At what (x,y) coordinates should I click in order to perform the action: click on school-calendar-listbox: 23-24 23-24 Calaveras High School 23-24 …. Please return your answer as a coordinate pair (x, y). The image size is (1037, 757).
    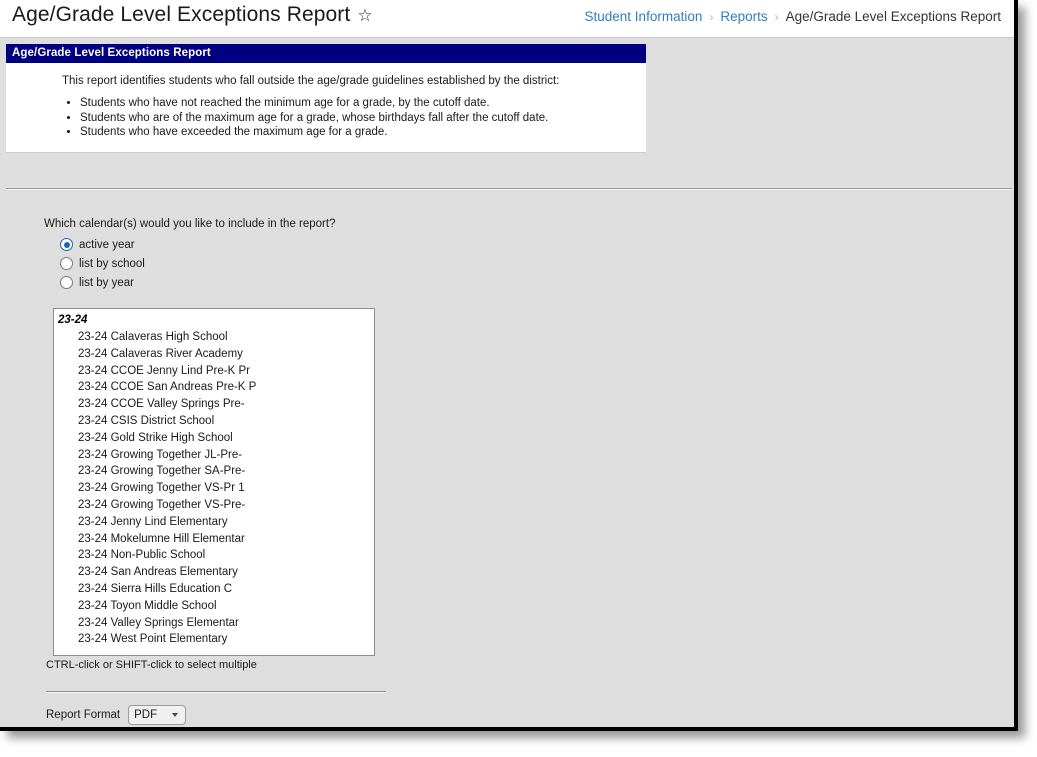
    Looking at the image, I should click on (214, 482).